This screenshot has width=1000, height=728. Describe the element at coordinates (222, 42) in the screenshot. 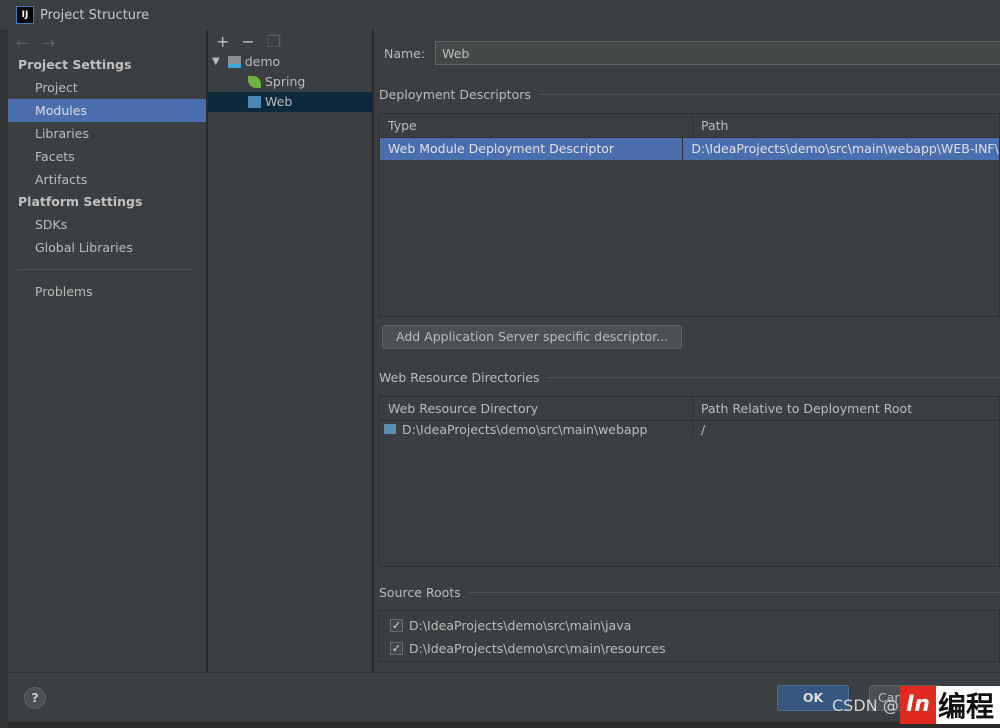

I see `add-icon: +` at that location.